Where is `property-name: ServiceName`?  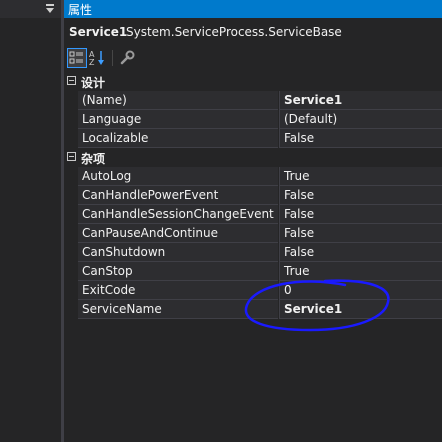
property-name: ServiceName is located at coordinates (122, 309).